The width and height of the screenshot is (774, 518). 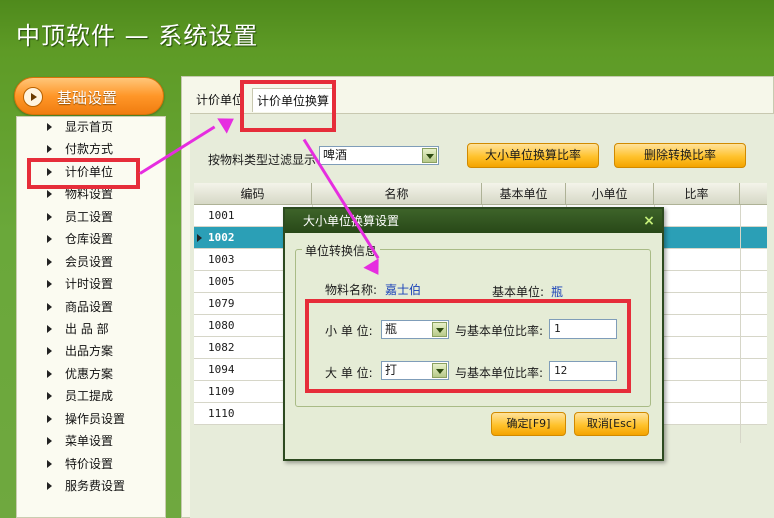 I want to click on sidebar-item-label: 员工设置, so click(x=89, y=217).